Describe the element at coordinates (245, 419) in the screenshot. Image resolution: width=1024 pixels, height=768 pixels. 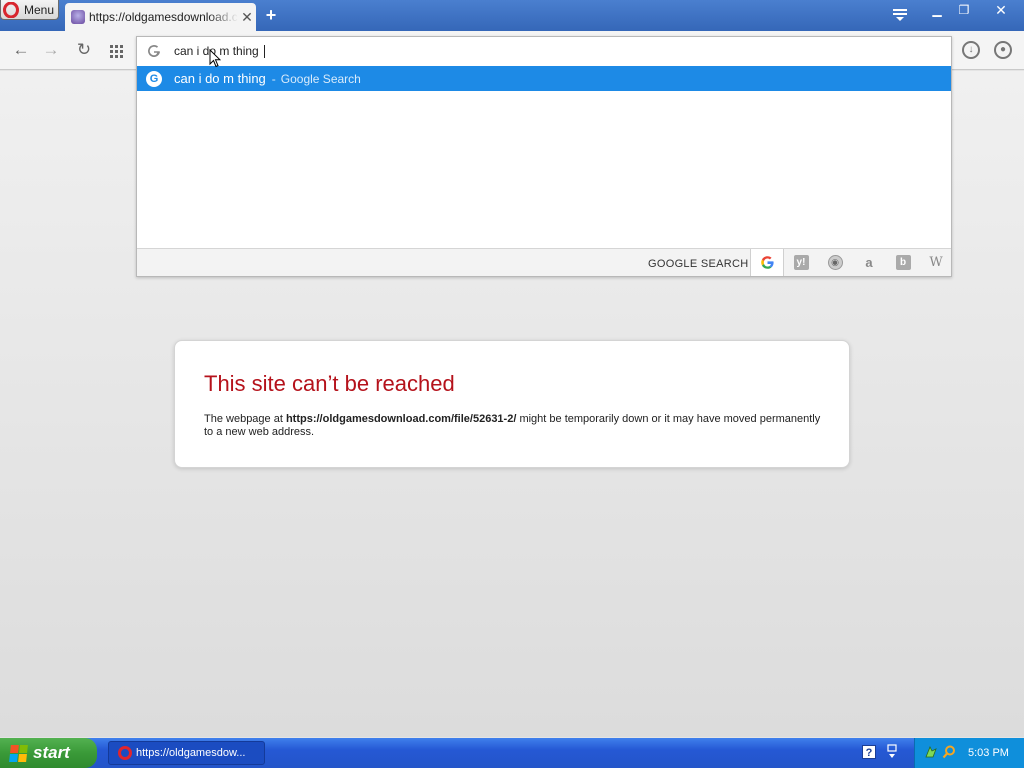
I see `error-desc-prefix: The webpage at` at that location.